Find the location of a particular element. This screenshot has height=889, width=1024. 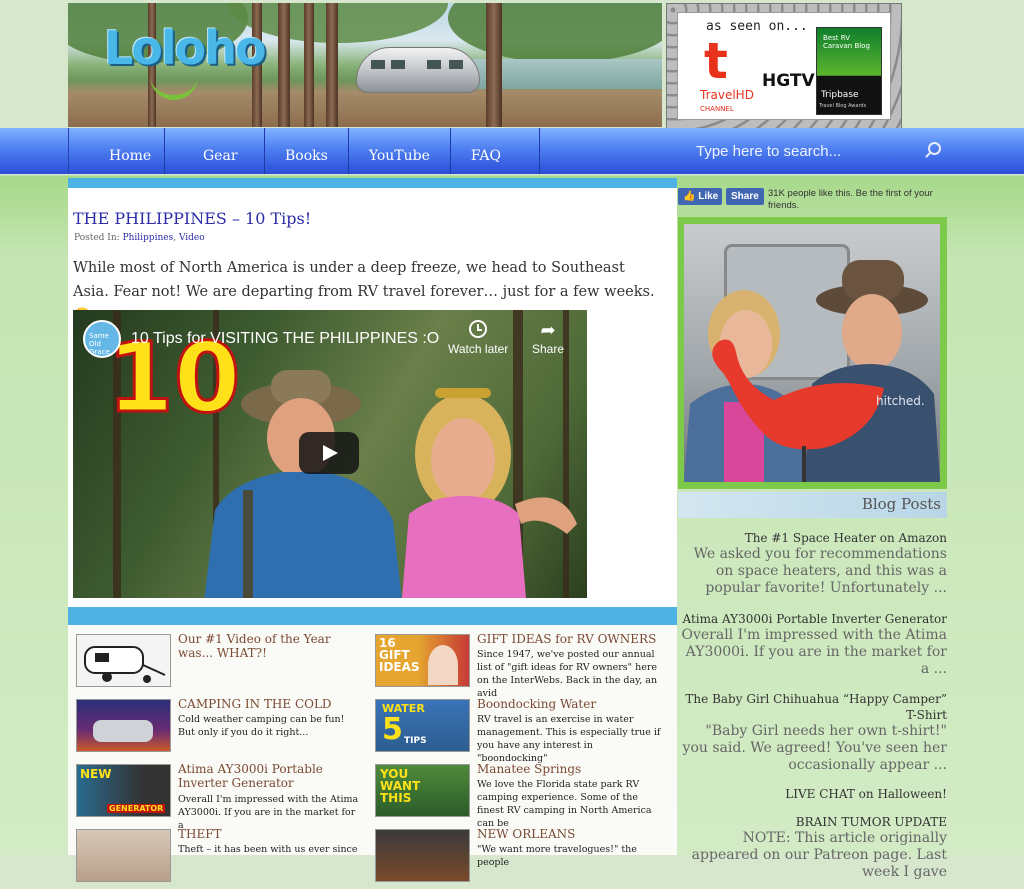

header-banner: Loloho is located at coordinates (365, 65).